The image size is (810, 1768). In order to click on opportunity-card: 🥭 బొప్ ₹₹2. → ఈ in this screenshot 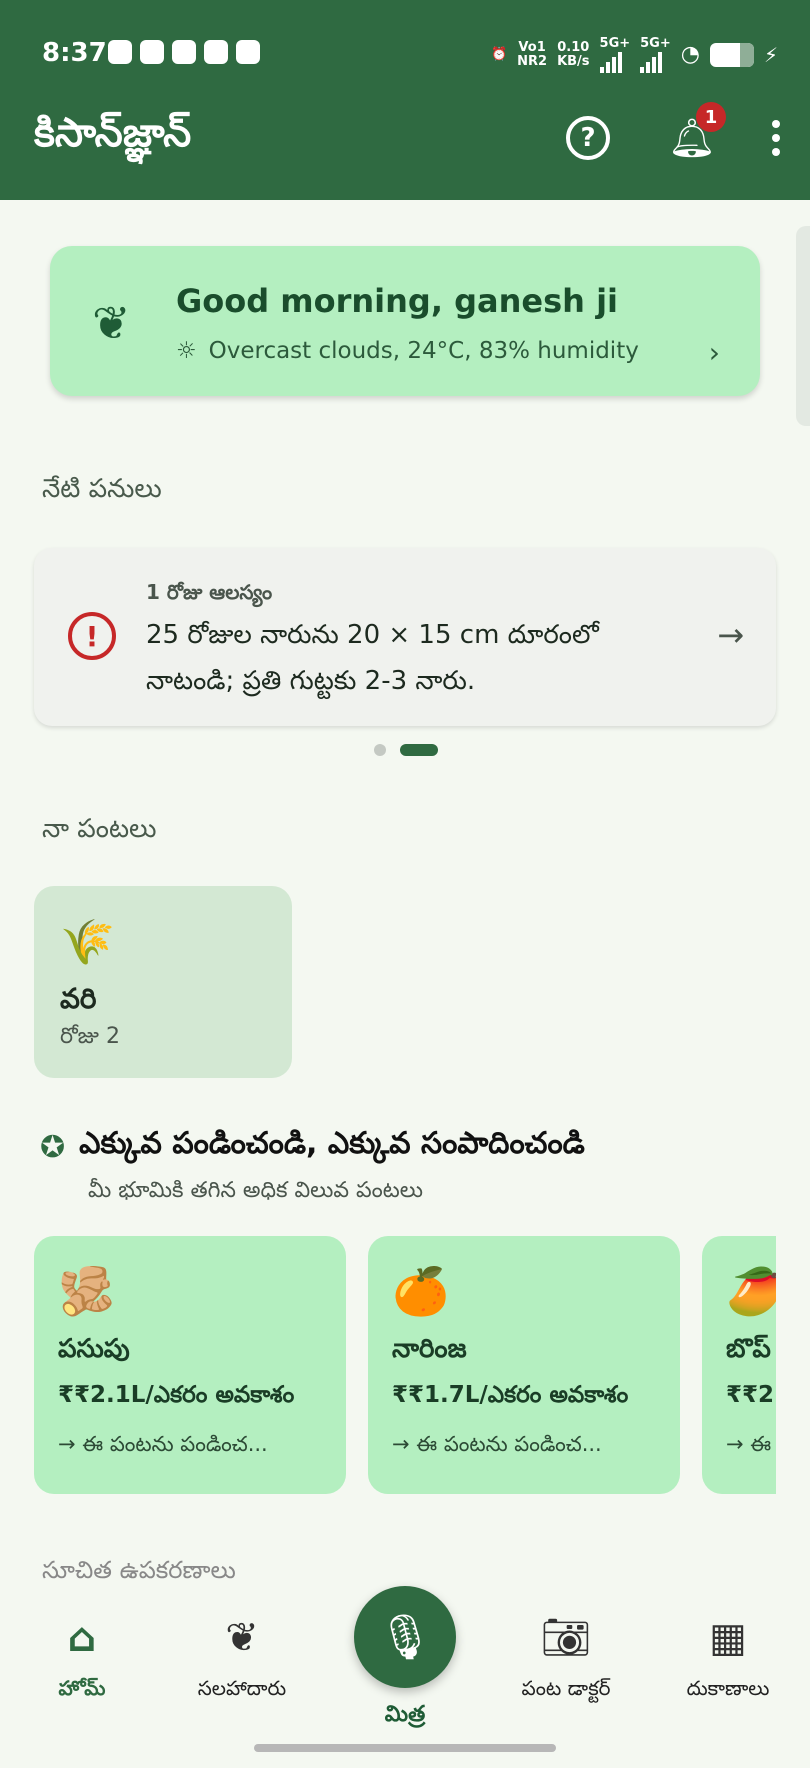, I will do `click(739, 1365)`.